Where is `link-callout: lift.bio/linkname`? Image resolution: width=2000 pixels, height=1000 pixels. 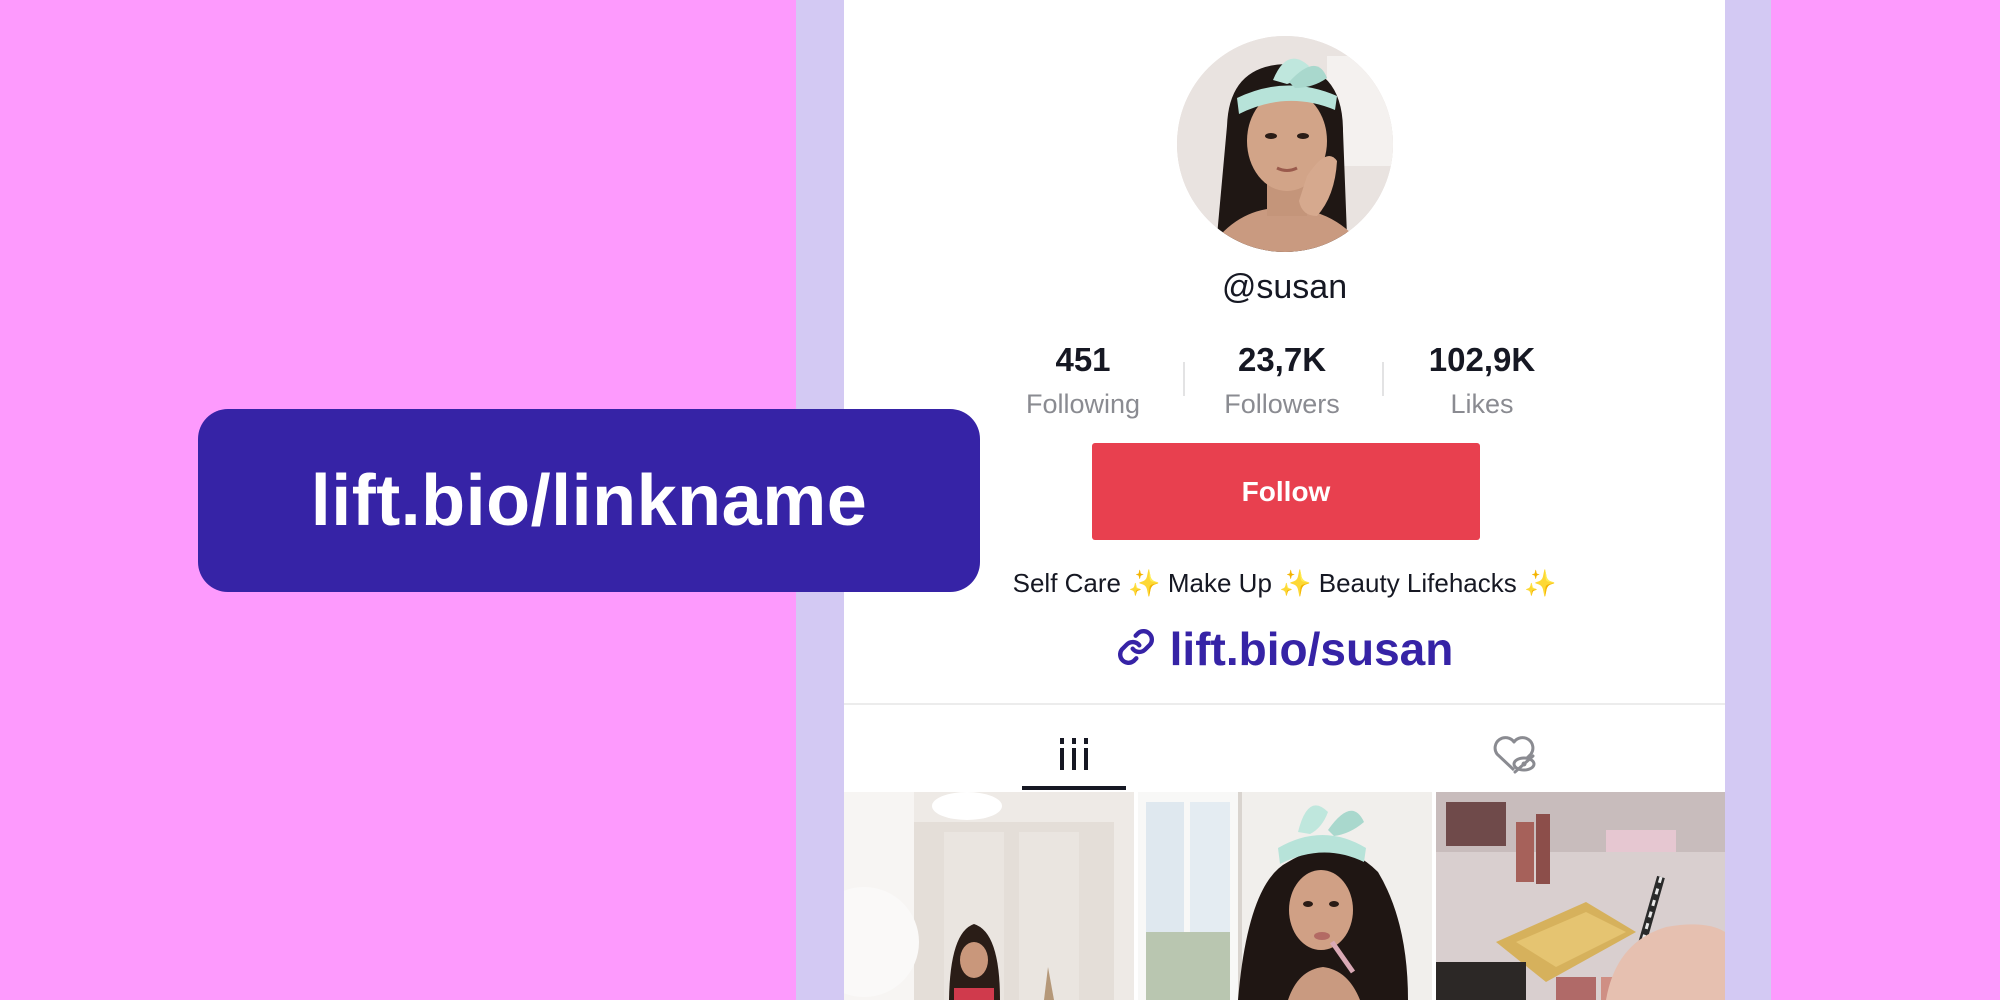 link-callout: lift.bio/linkname is located at coordinates (589, 500).